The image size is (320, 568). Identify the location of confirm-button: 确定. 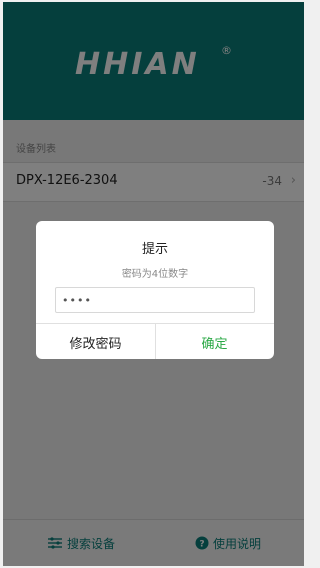
(214, 341).